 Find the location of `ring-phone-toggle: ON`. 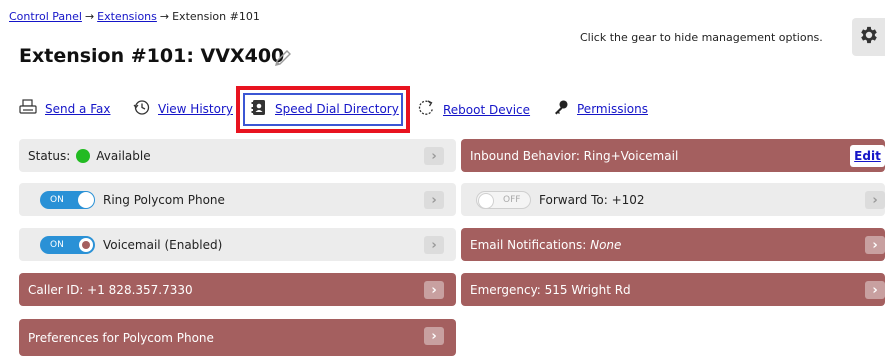

ring-phone-toggle: ON is located at coordinates (67, 199).